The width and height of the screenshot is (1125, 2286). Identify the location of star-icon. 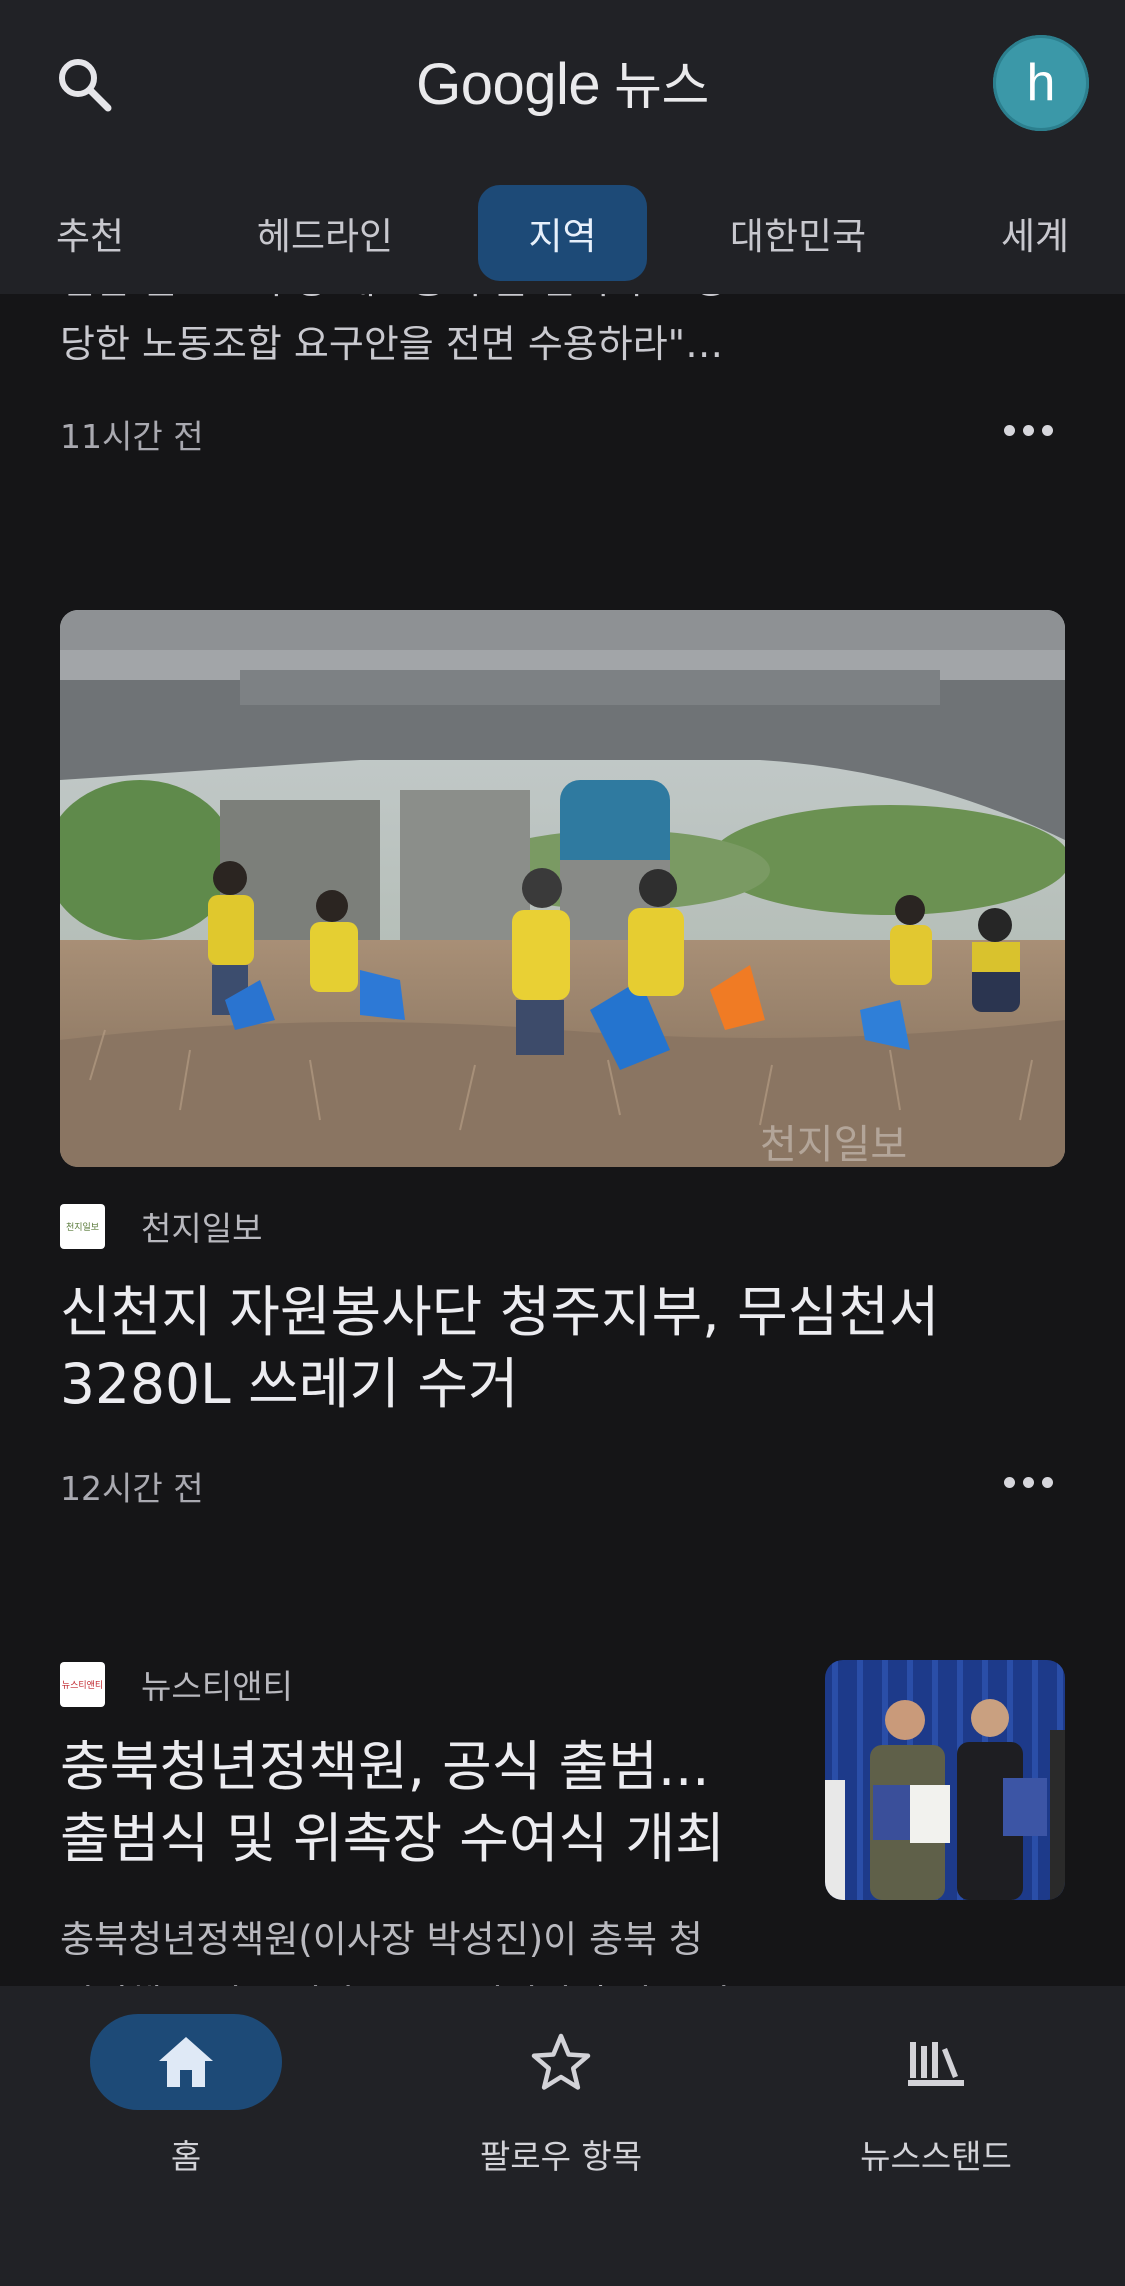
(561, 2061).